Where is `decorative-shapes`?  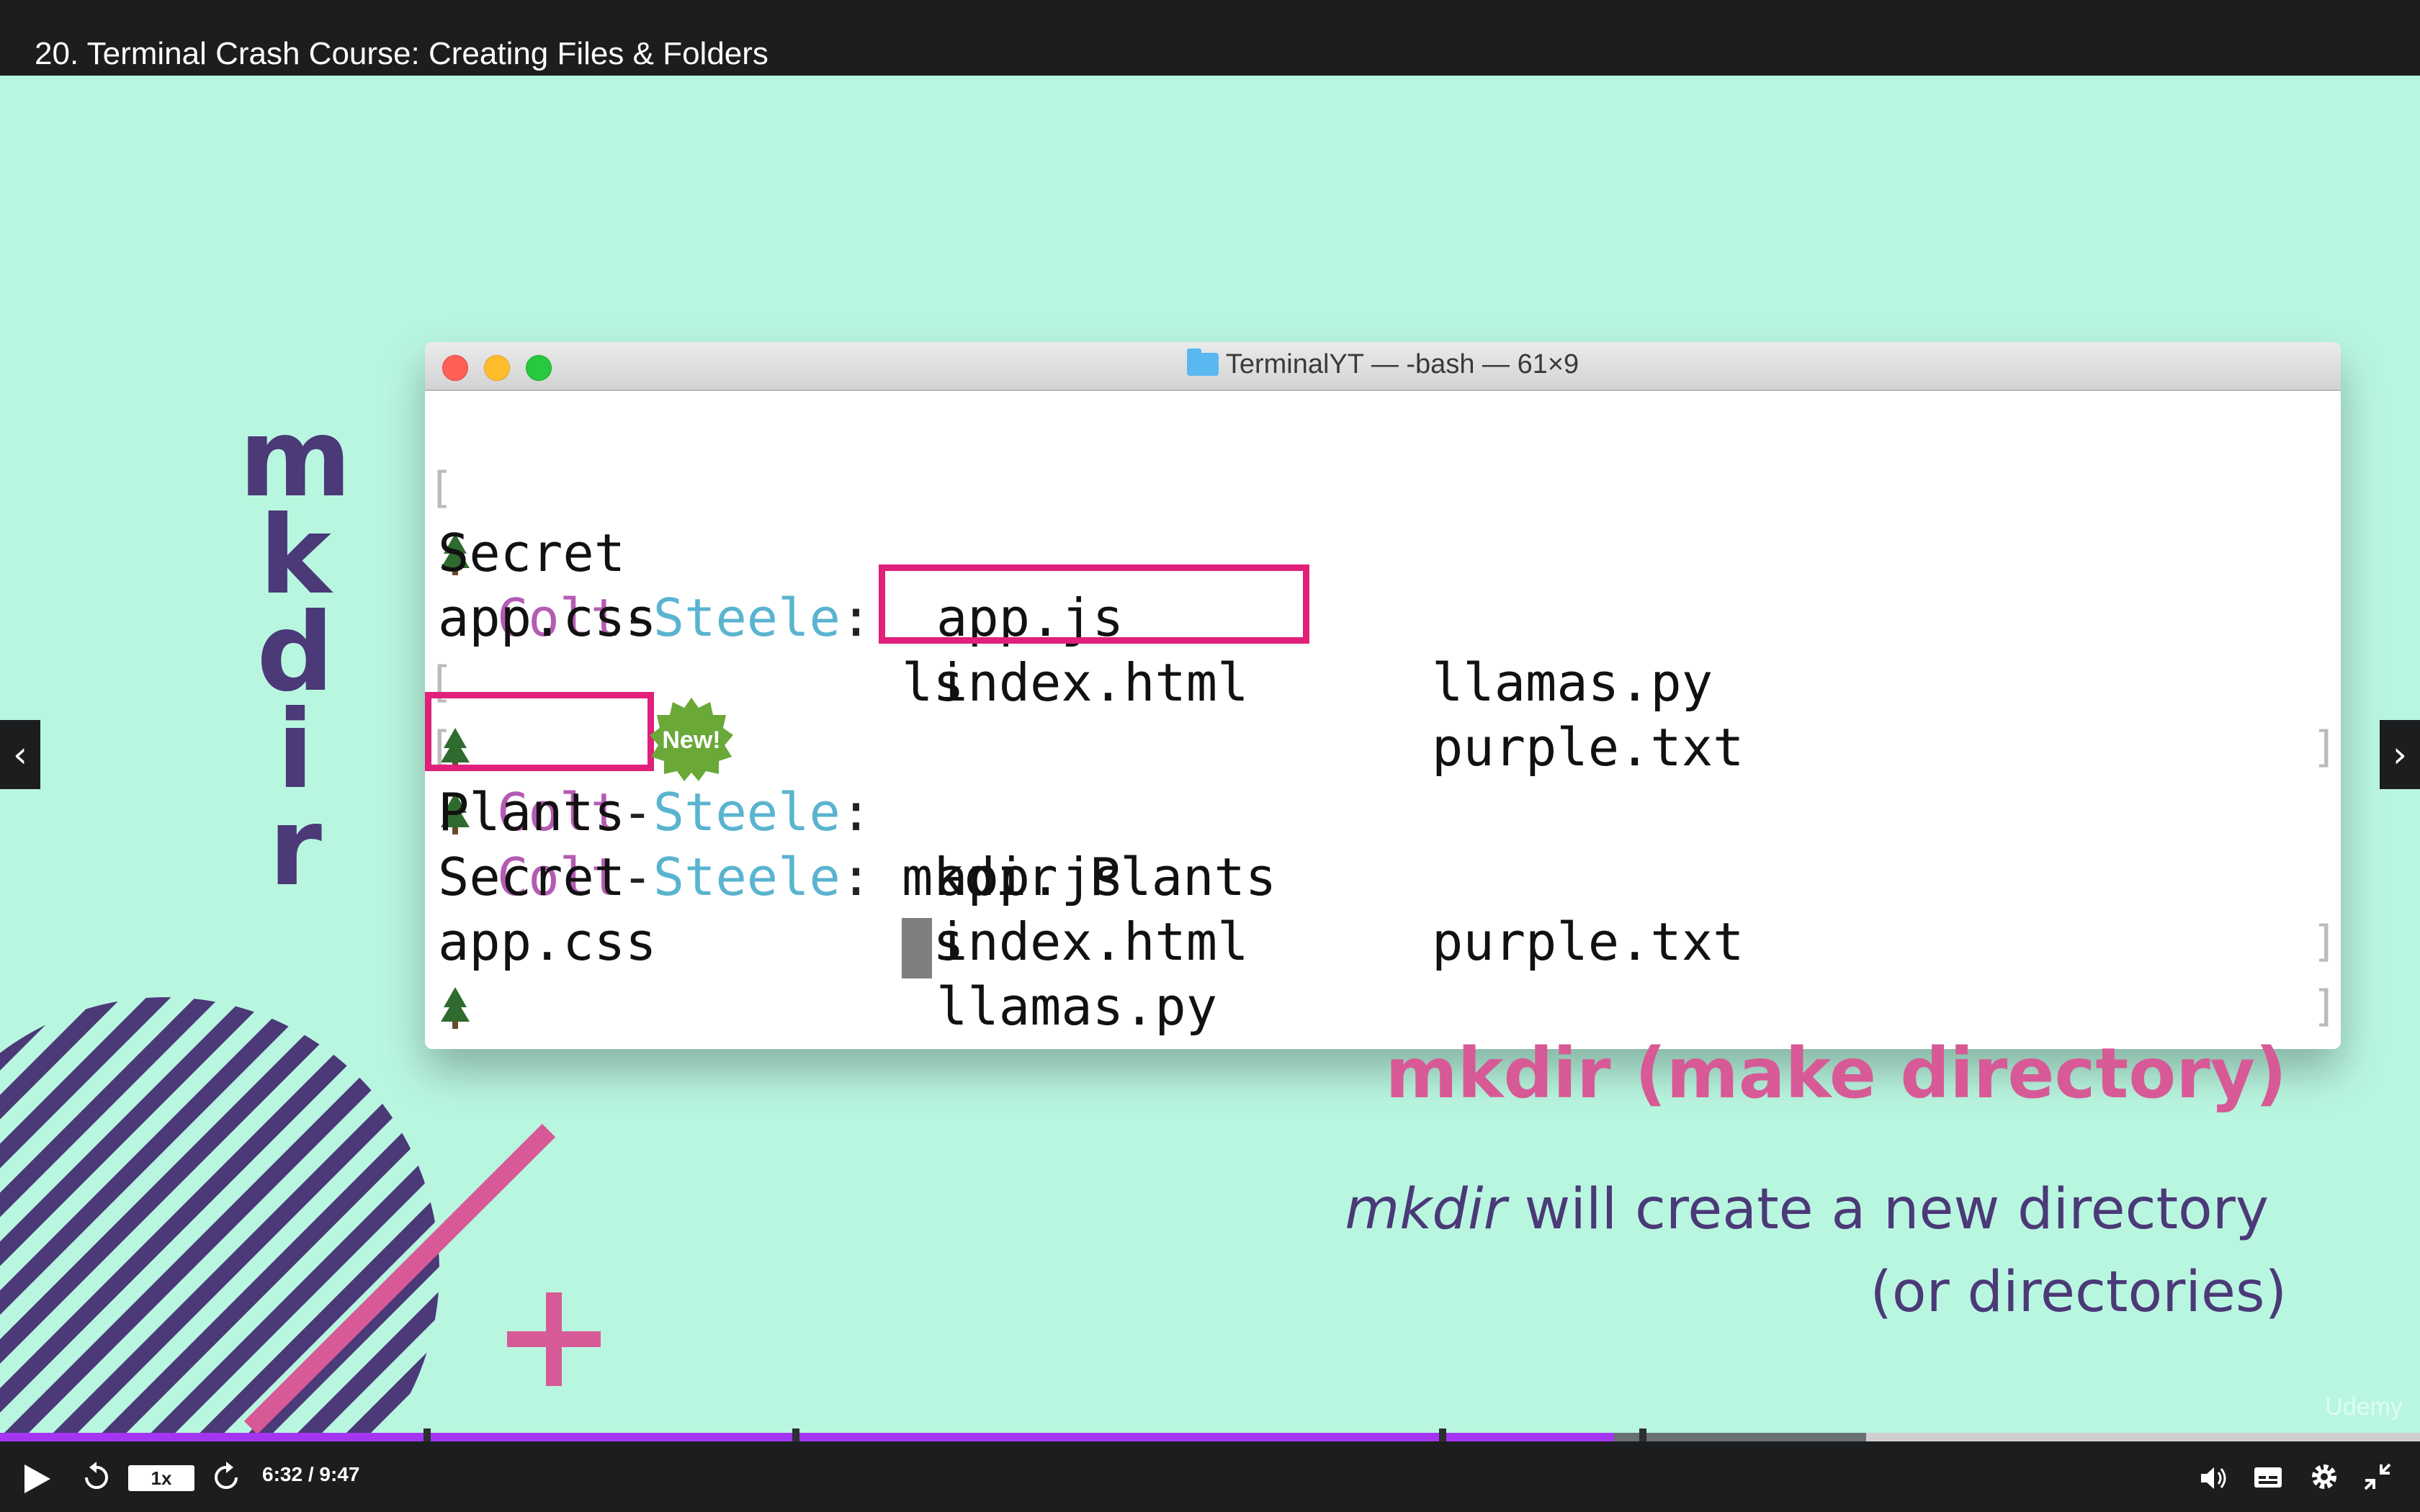
decorative-shapes is located at coordinates (300, 1215).